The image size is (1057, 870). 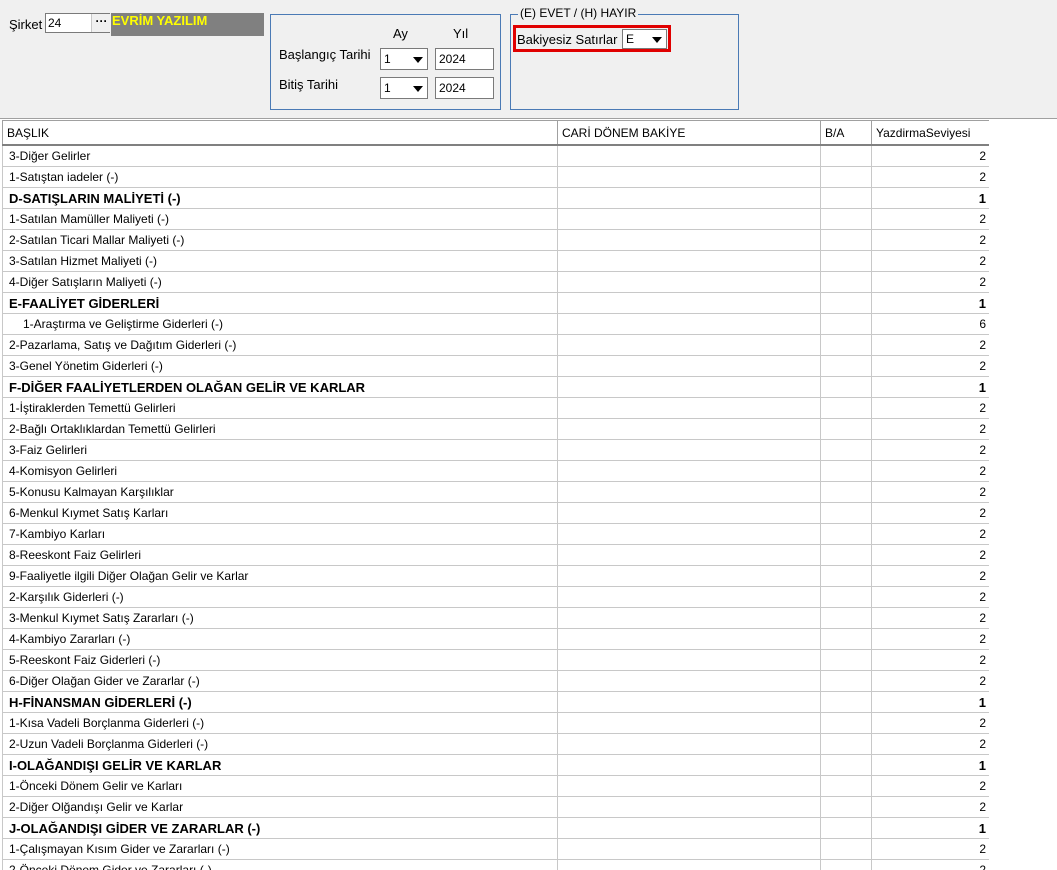 What do you see at coordinates (496, 618) in the screenshot?
I see `table-row: 3-Menkul Kıymet Satış Zararları (-) 2` at bounding box center [496, 618].